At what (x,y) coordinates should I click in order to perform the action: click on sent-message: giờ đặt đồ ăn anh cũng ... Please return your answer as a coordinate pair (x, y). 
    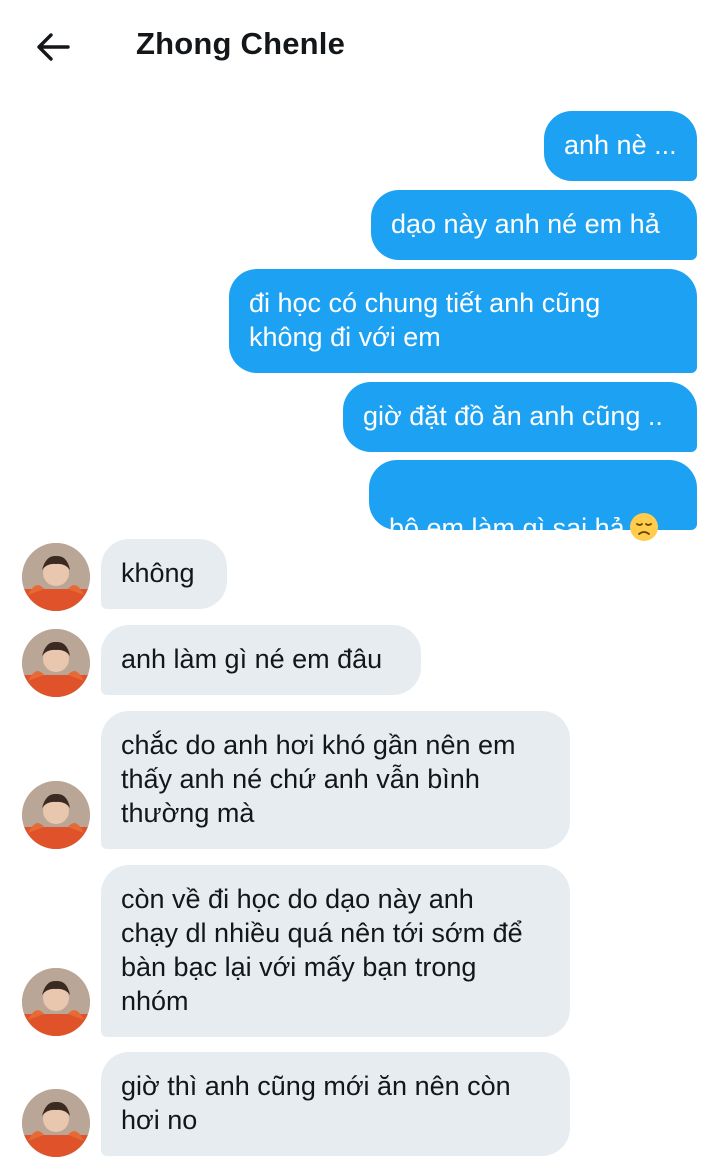
    Looking at the image, I should click on (520, 417).